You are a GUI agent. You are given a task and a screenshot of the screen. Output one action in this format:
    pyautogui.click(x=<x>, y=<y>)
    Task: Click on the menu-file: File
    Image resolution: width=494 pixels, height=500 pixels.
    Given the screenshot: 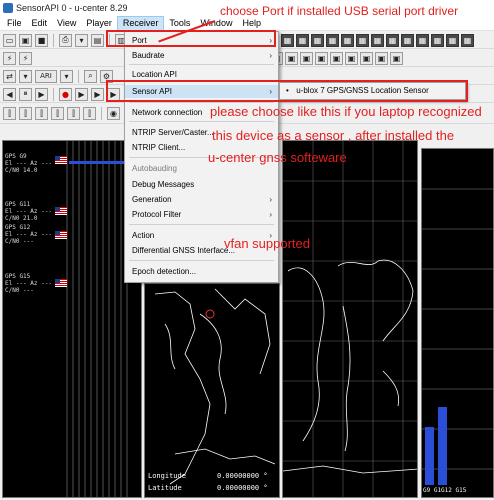 What is the action you would take?
    pyautogui.click(x=14, y=23)
    